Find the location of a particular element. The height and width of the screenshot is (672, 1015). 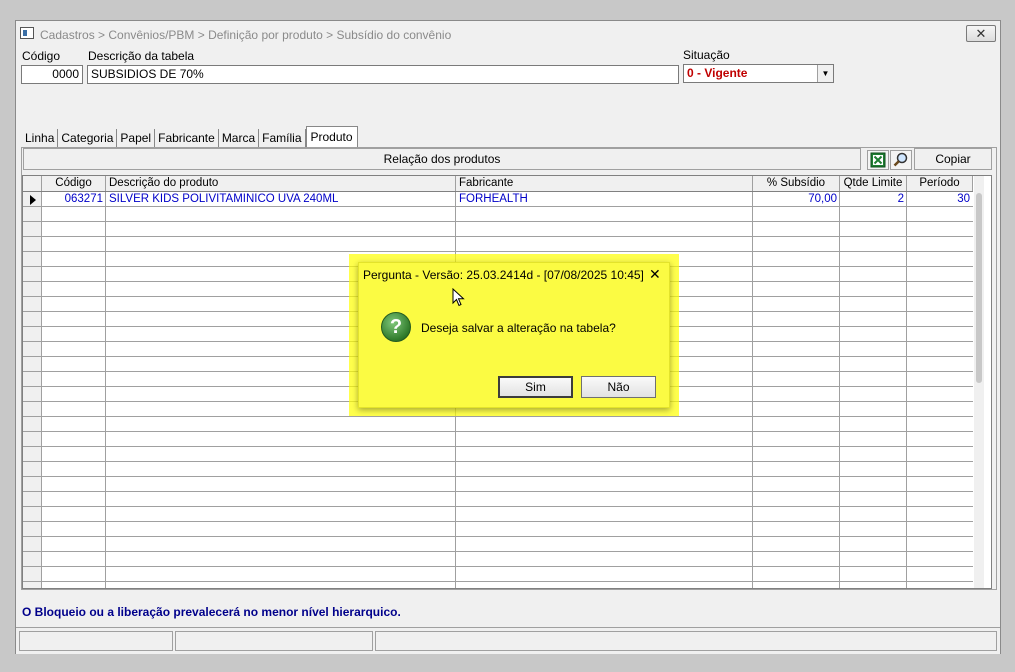

row-periodo: 30 is located at coordinates (940, 199).